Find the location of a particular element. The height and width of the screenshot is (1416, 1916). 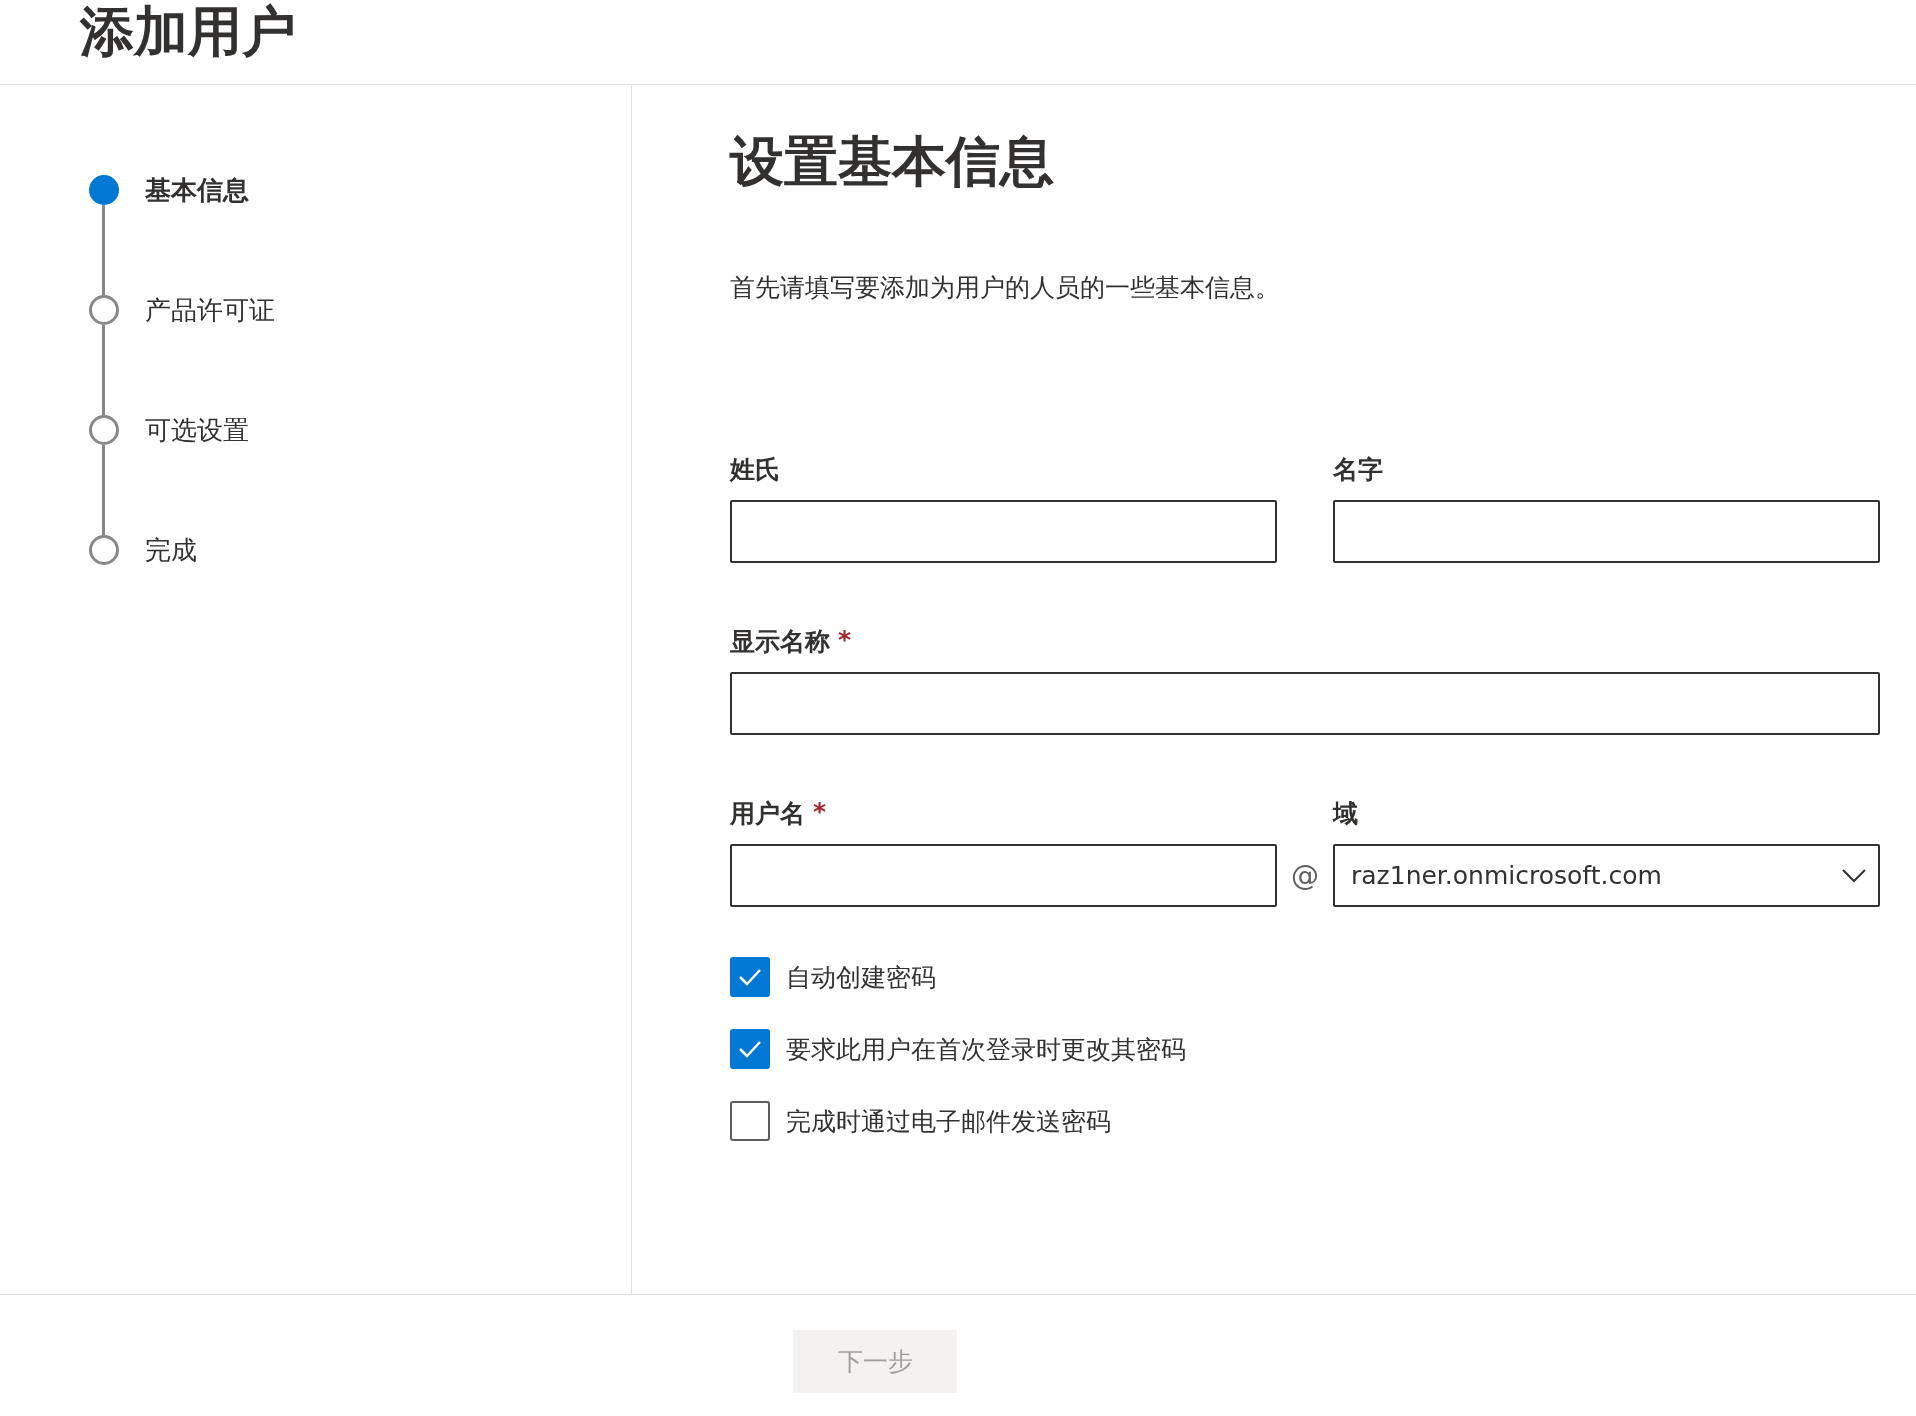

last-name-field is located at coordinates (1003, 532).